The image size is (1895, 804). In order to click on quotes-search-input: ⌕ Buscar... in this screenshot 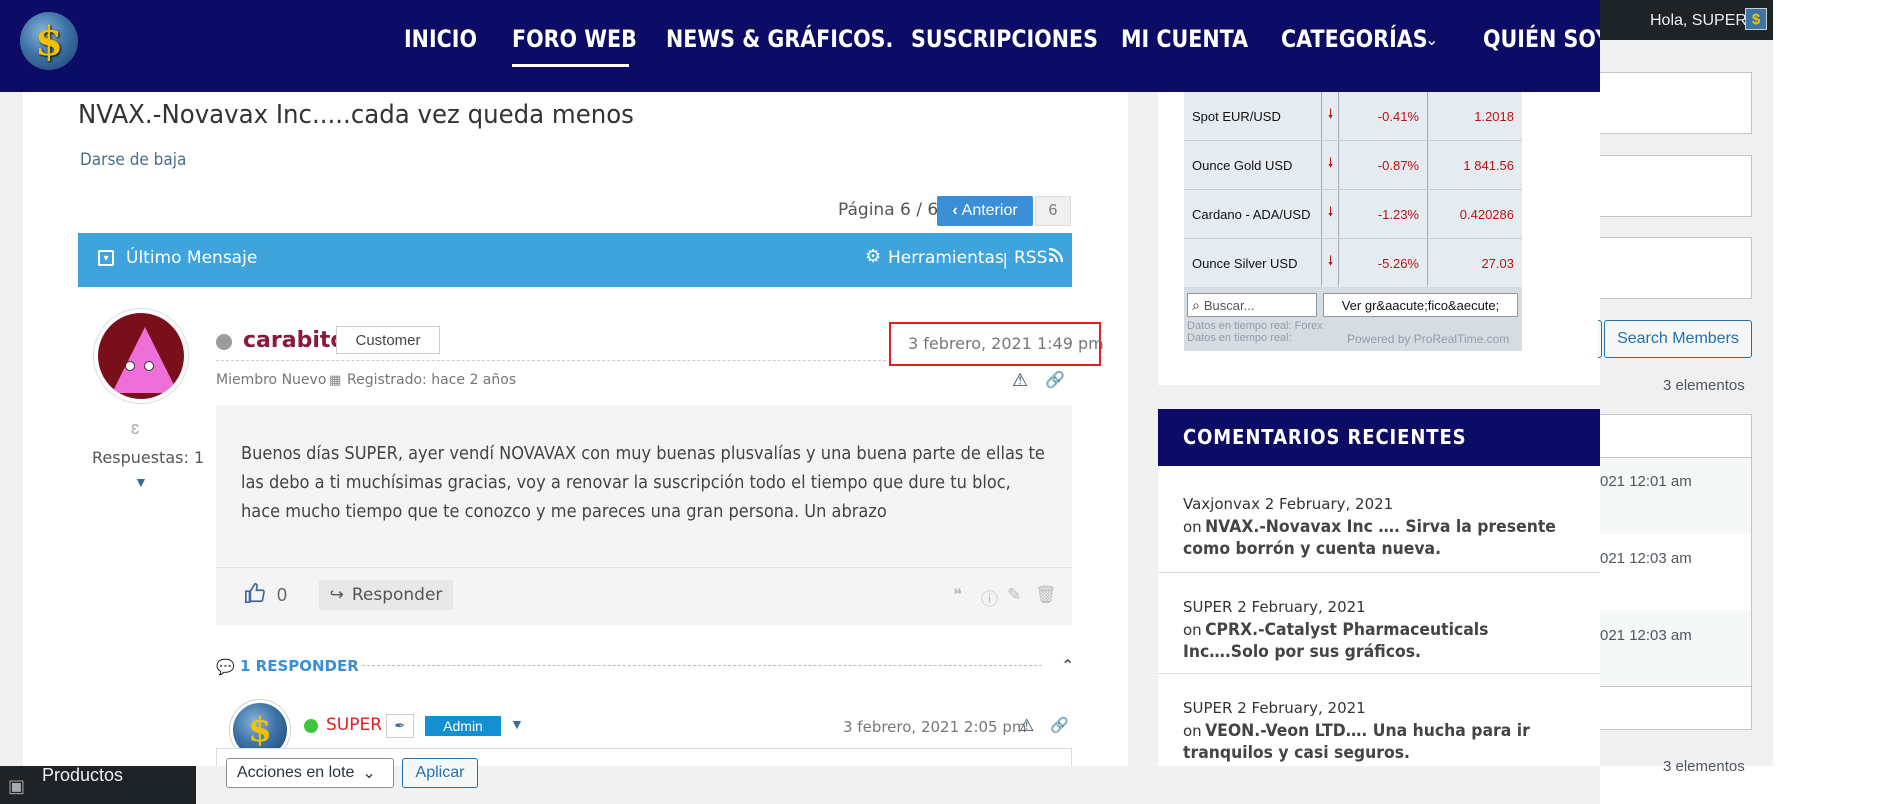, I will do `click(1252, 305)`.